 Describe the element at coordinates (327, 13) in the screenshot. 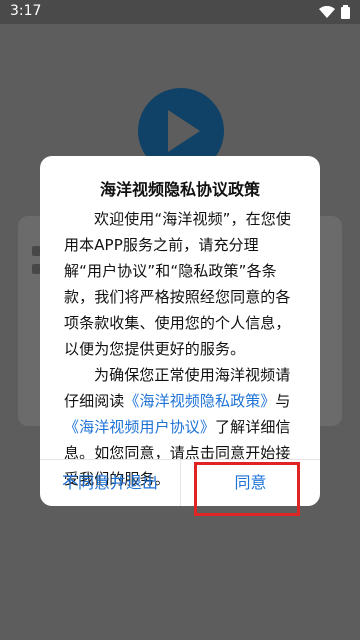

I see `wifi-icon` at that location.